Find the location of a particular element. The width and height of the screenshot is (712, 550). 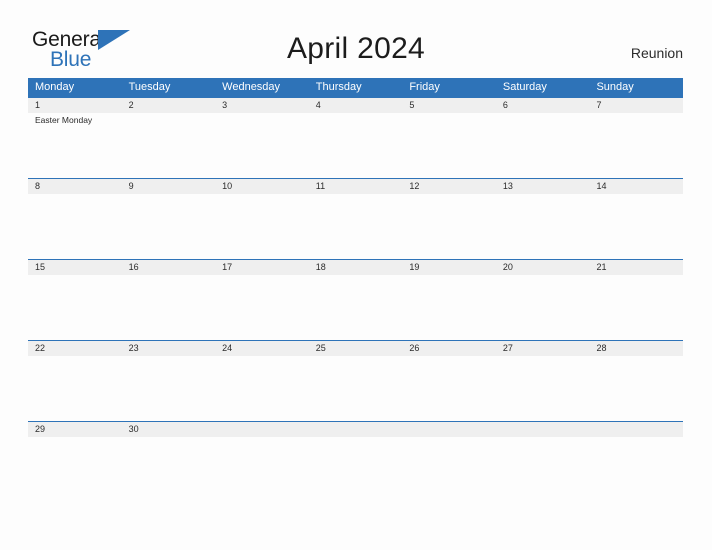

date-number: 12 is located at coordinates (449, 186).